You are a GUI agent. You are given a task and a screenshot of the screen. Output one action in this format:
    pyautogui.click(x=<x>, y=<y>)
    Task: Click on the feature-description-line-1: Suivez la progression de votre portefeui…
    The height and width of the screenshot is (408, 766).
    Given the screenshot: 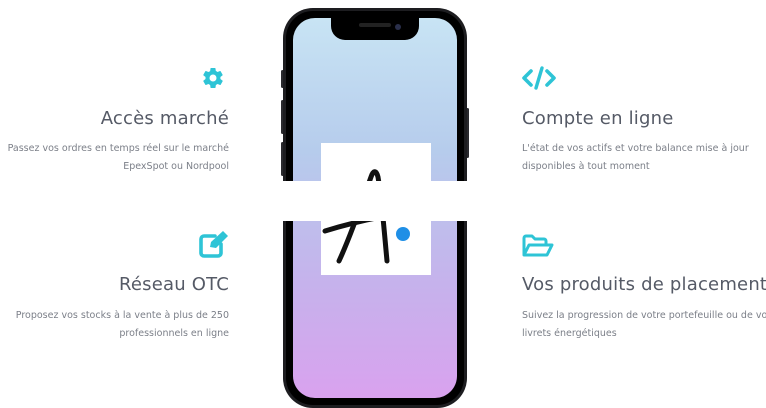 What is the action you would take?
    pyautogui.click(x=644, y=315)
    